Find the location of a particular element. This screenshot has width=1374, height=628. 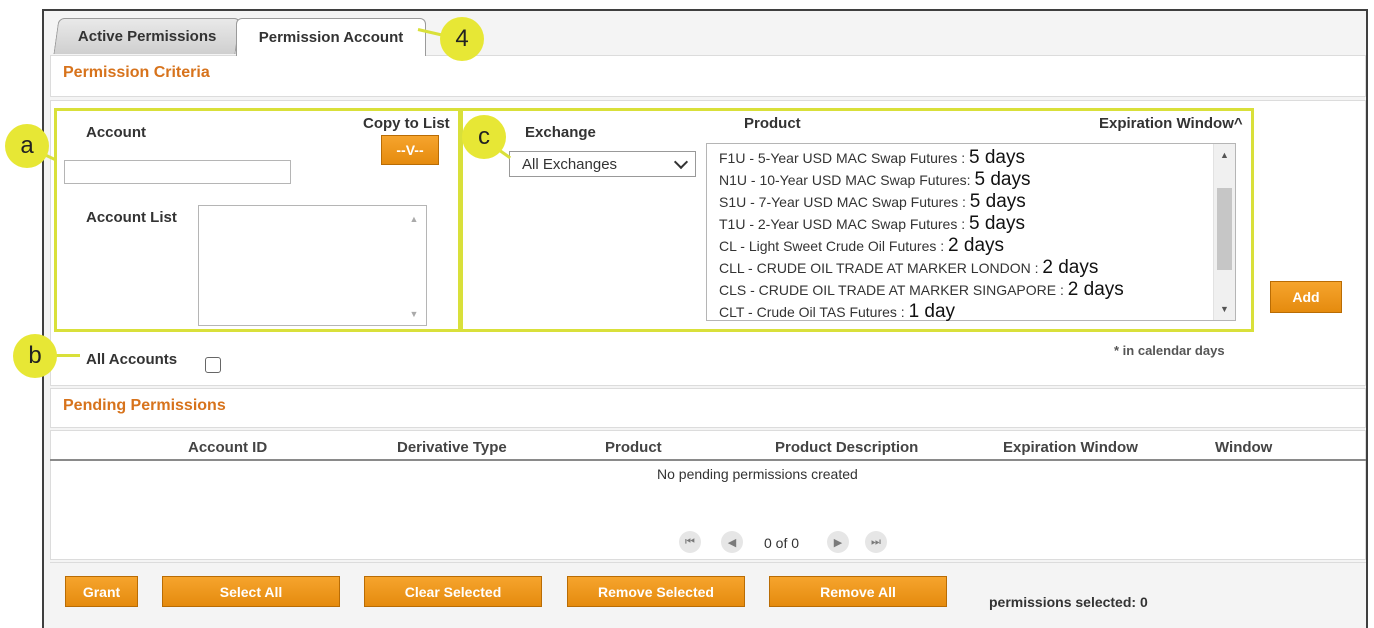

column-window: Window is located at coordinates (1243, 447).